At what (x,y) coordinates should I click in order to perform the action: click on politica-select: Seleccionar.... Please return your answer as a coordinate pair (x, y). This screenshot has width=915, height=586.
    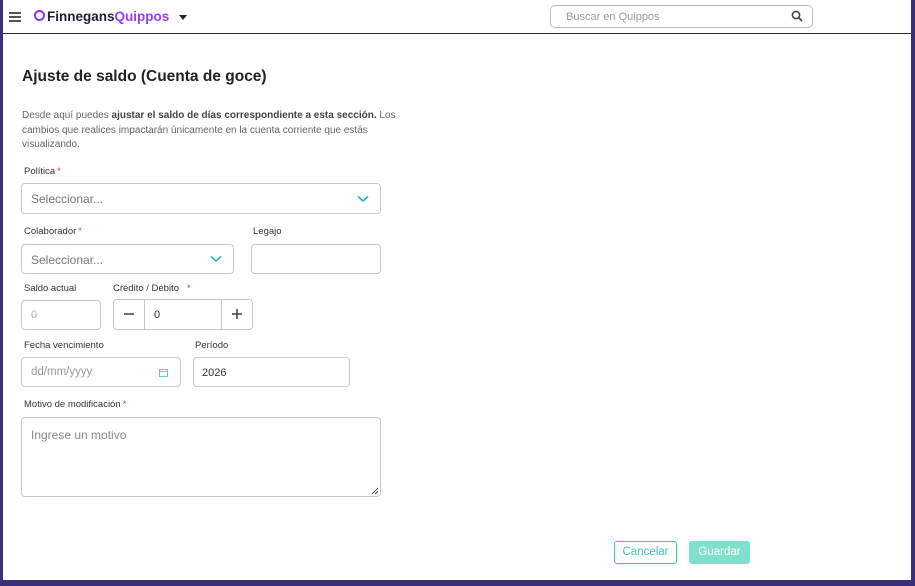
    Looking at the image, I should click on (201, 198).